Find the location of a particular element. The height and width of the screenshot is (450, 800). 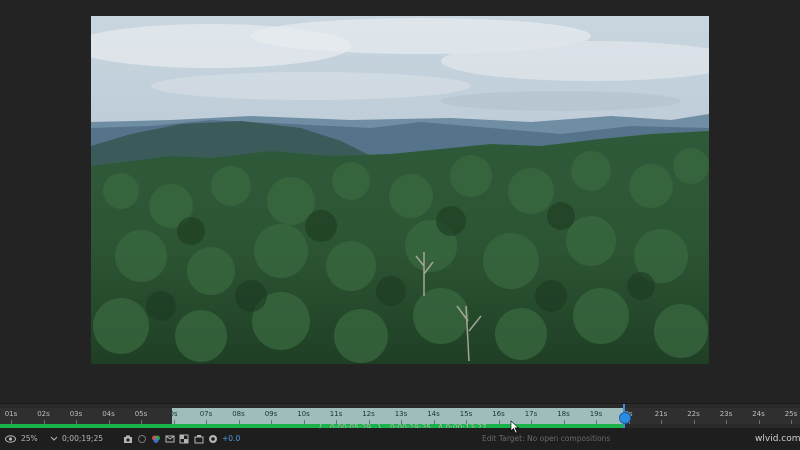

ruler-label: 17s is located at coordinates (531, 414).